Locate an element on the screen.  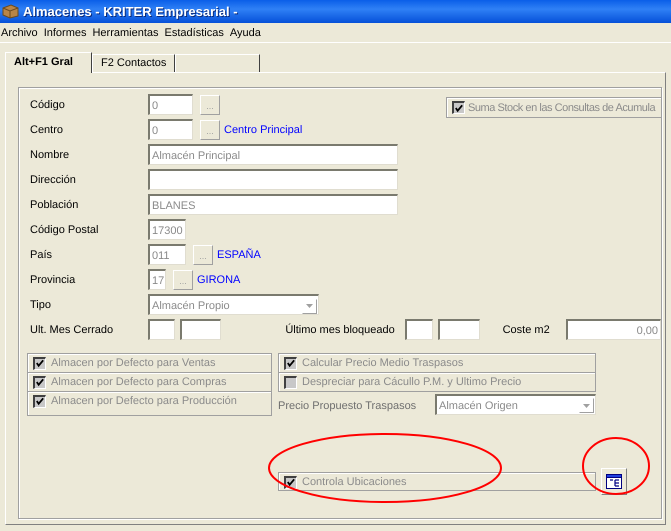
field-label: Coste m2 is located at coordinates (526, 330).